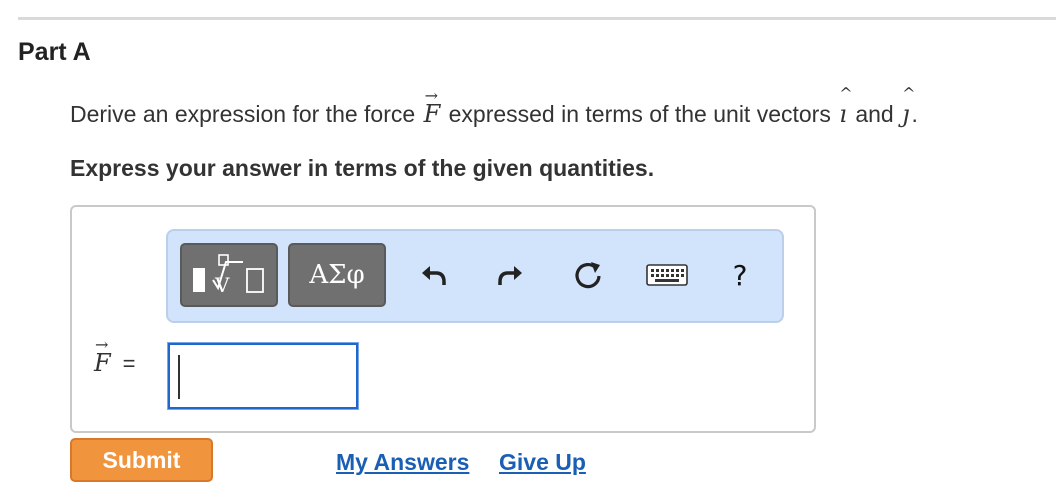 The height and width of the screenshot is (496, 1056). What do you see at coordinates (222, 285) in the screenshot?
I see `svg-text: V` at bounding box center [222, 285].